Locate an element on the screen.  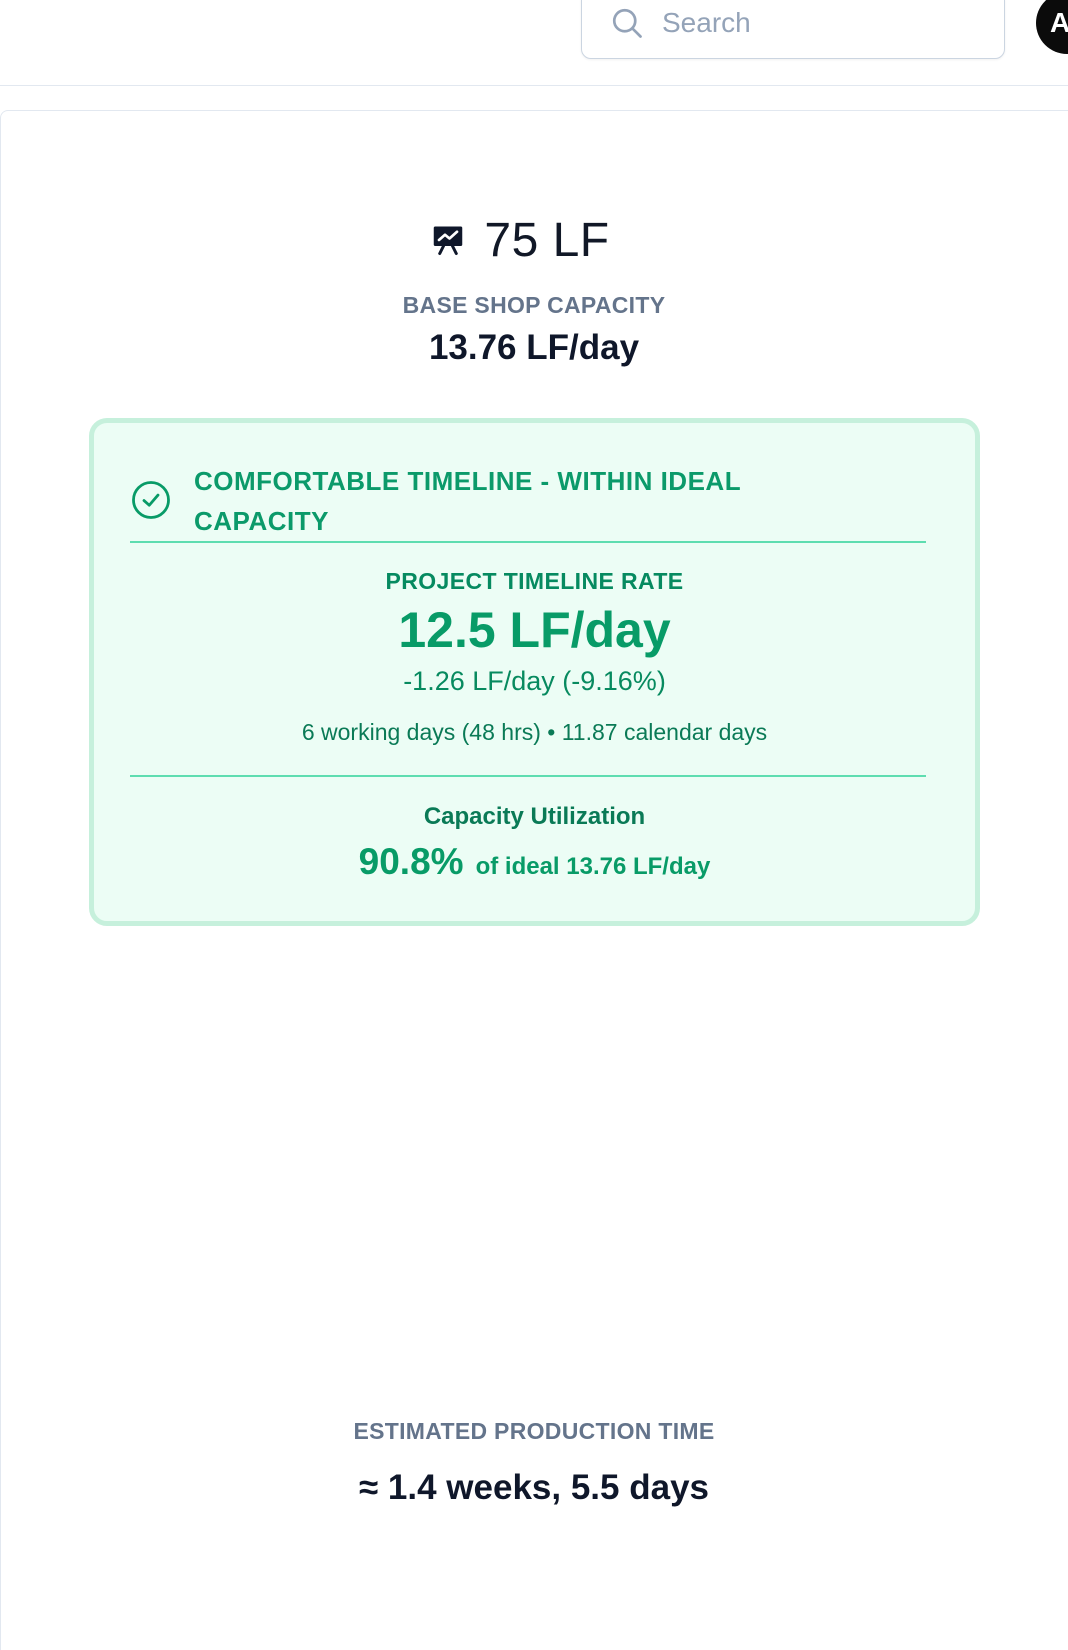
rate-label: PROJECT TIMELINE RATE is located at coordinates (534, 581).